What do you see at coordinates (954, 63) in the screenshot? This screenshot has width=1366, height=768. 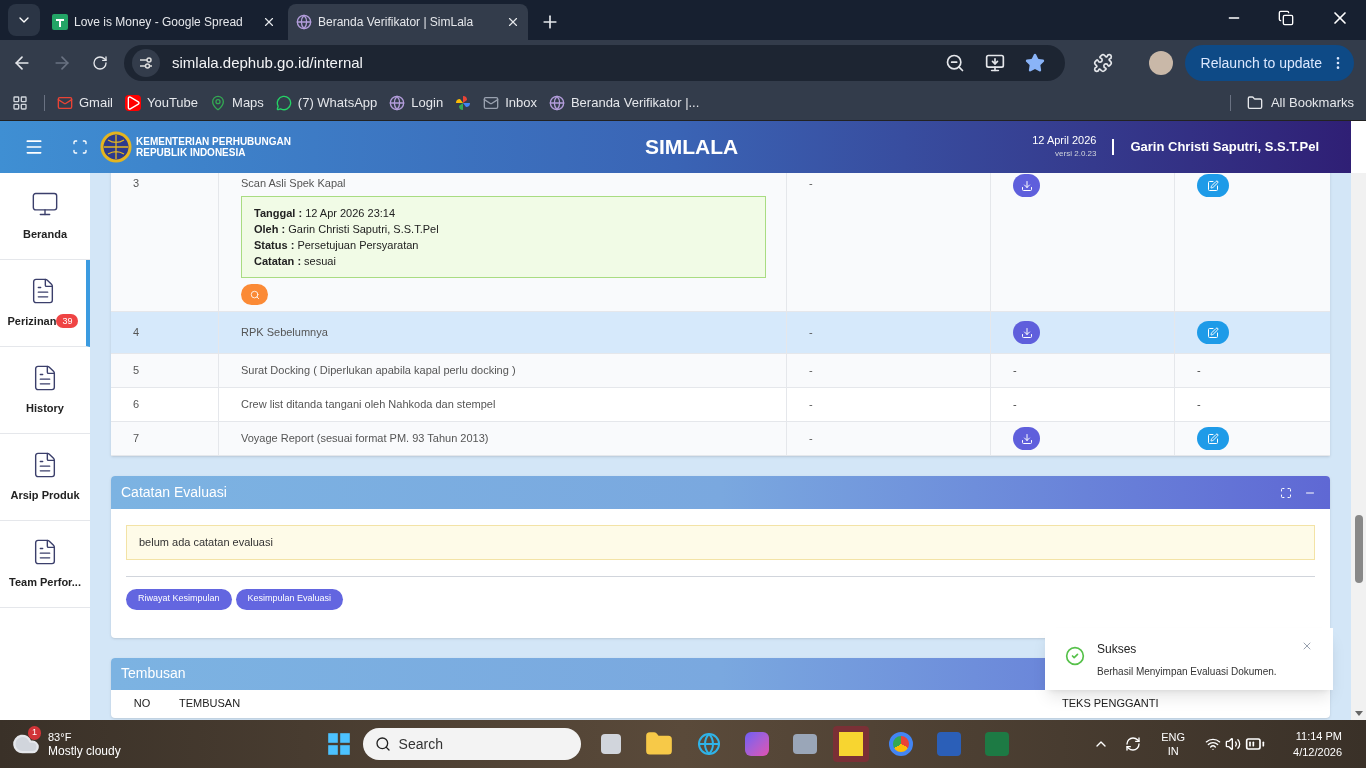 I see `zoom-icon` at bounding box center [954, 63].